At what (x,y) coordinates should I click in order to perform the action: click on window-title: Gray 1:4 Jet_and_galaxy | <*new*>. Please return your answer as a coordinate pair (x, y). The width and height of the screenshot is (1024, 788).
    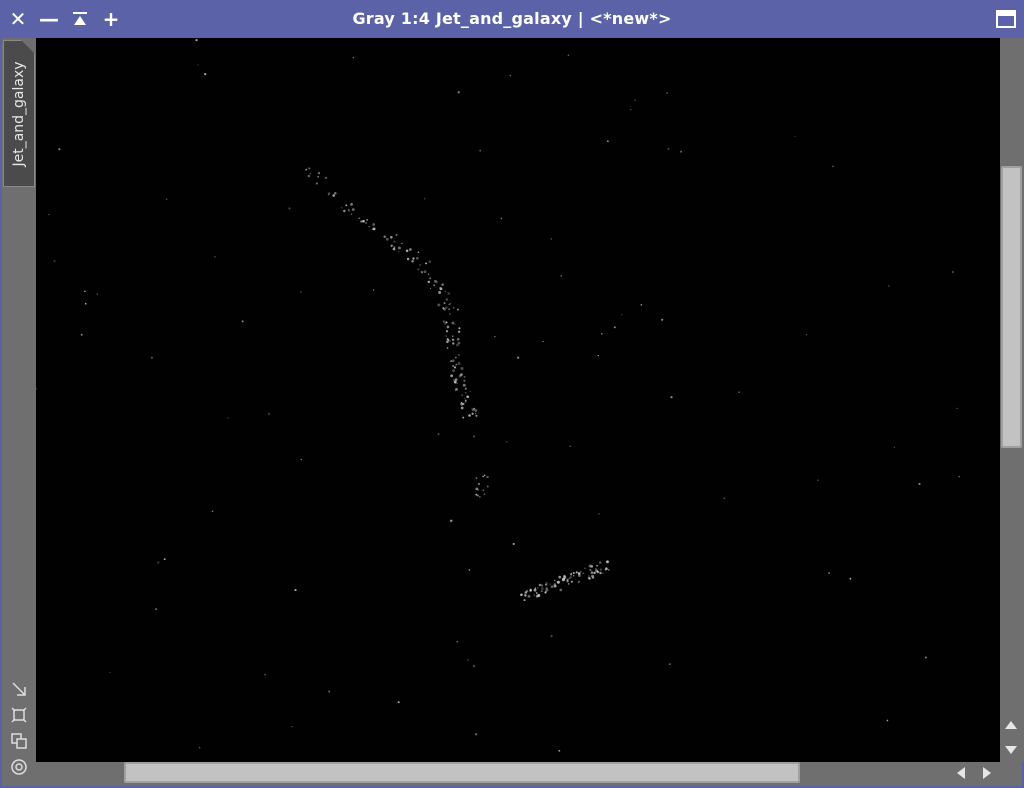
    Looking at the image, I should click on (512, 18).